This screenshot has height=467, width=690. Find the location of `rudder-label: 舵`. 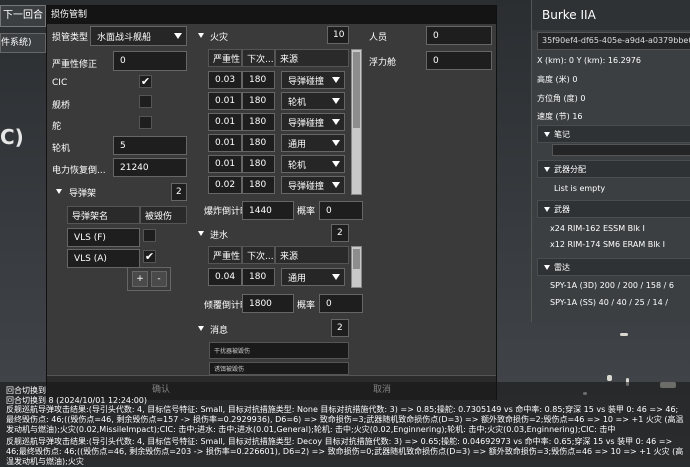

rudder-label: 舵 is located at coordinates (57, 127).